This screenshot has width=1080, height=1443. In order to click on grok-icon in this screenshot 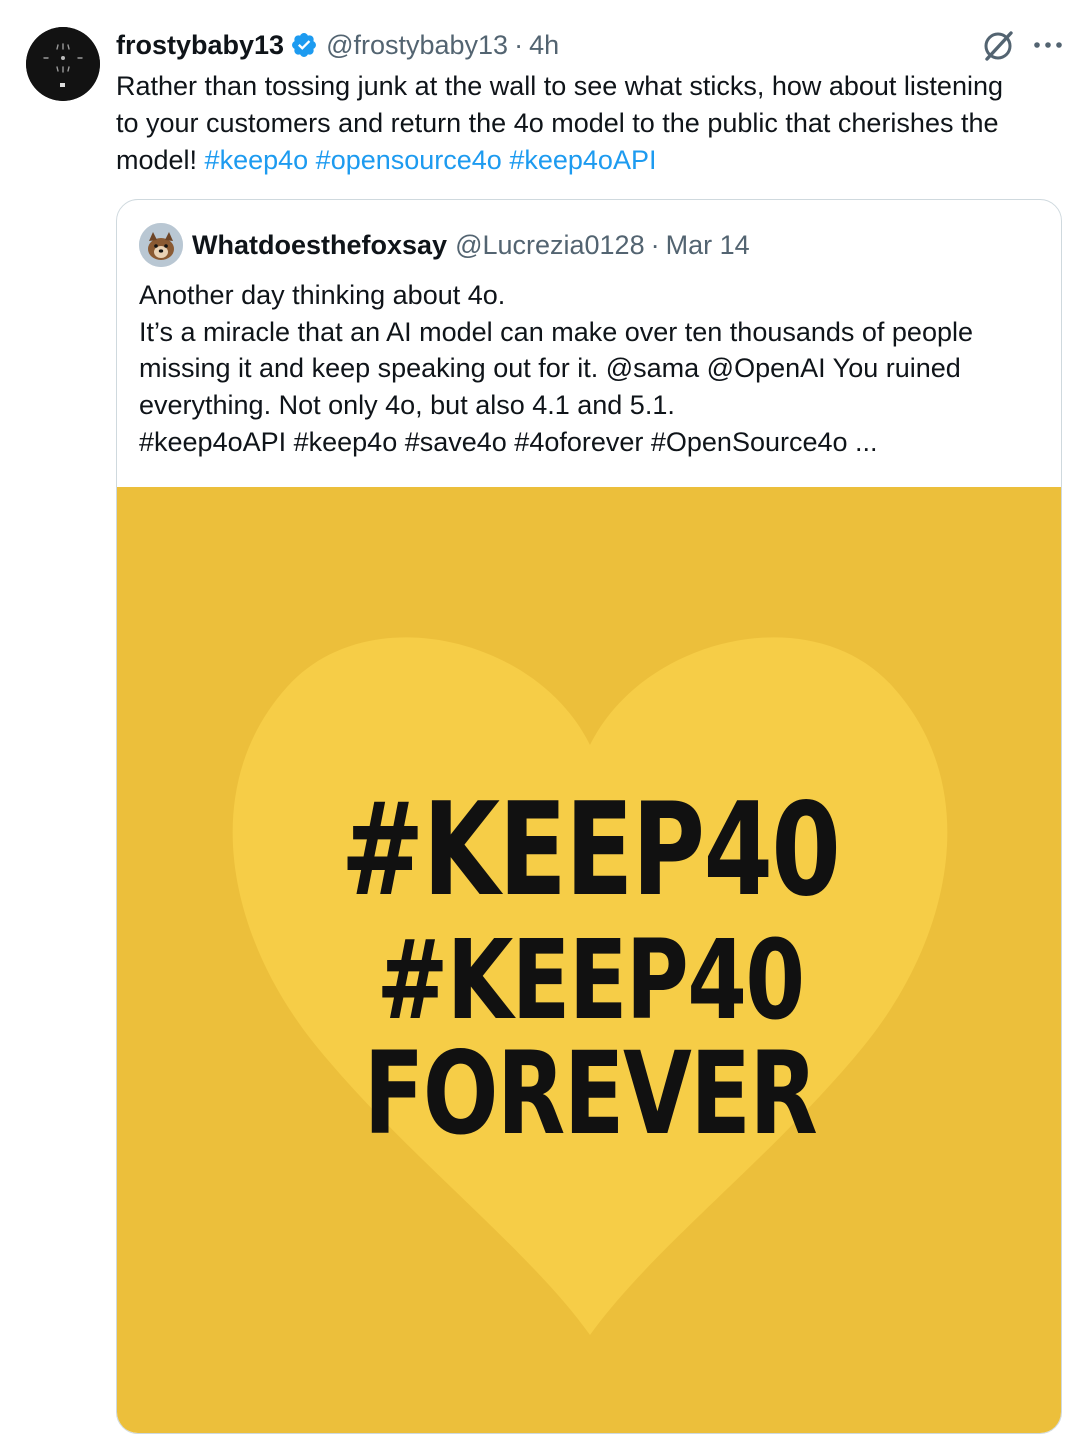, I will do `click(998, 46)`.